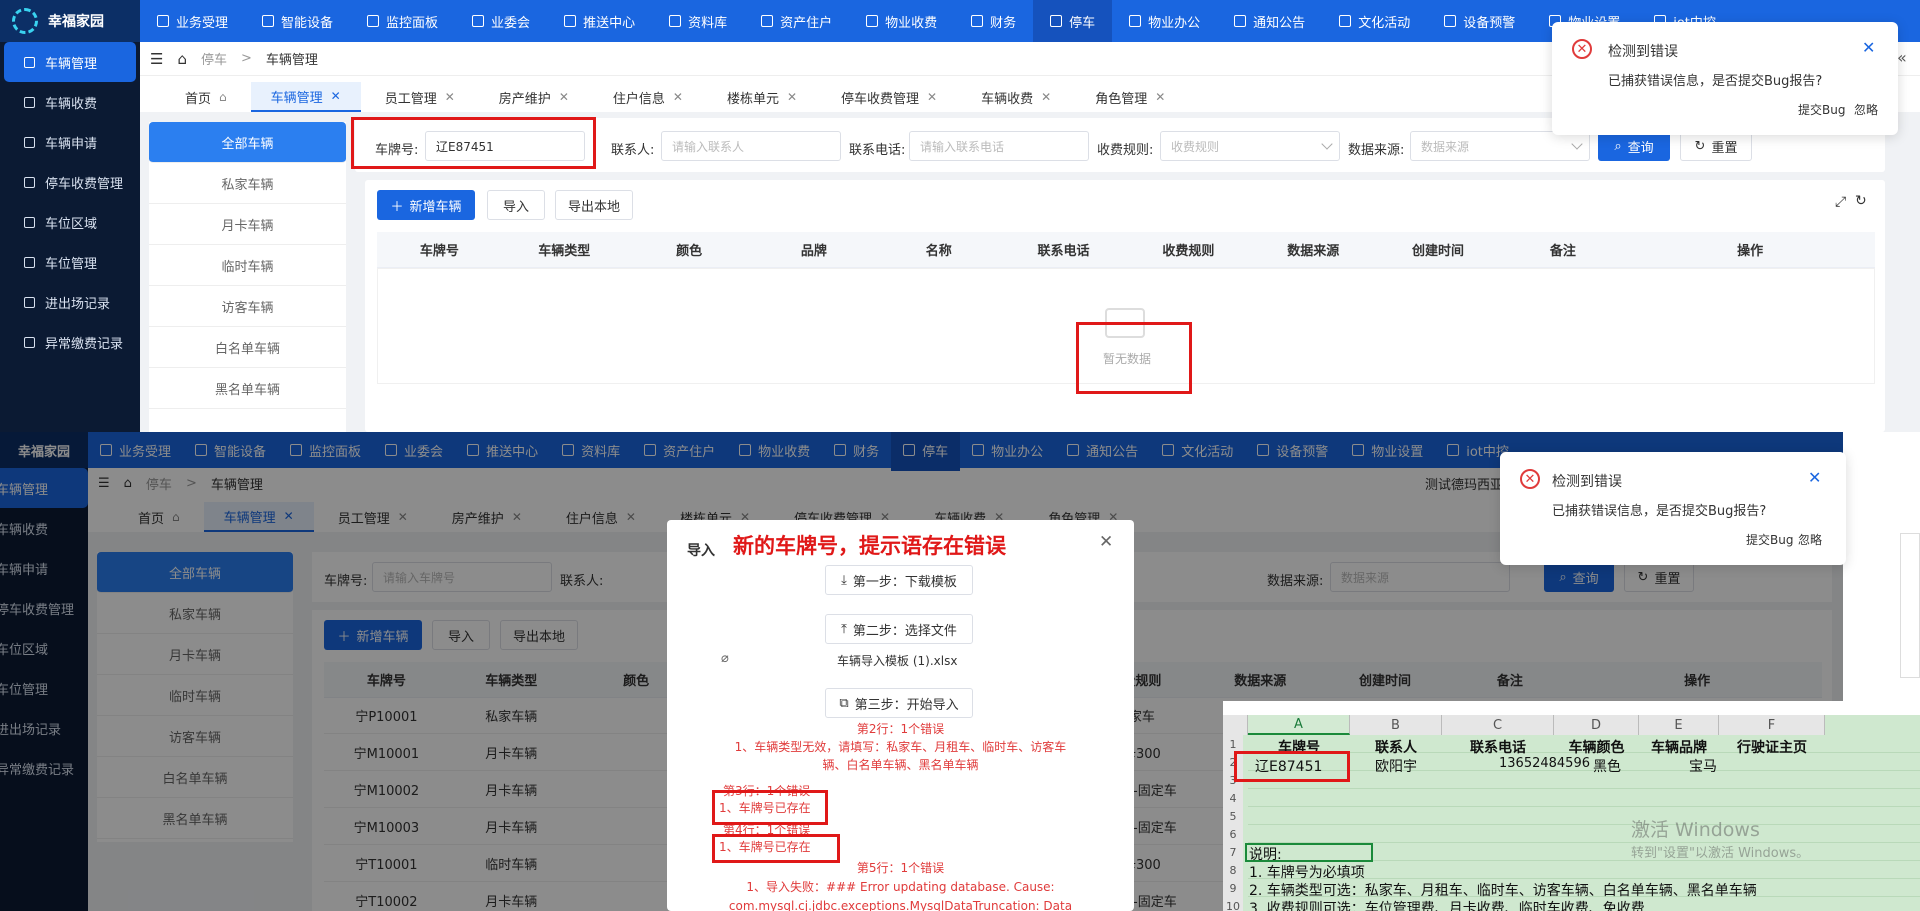 The height and width of the screenshot is (911, 1920). Describe the element at coordinates (1596, 725) in the screenshot. I see `excel-column-header: D` at that location.